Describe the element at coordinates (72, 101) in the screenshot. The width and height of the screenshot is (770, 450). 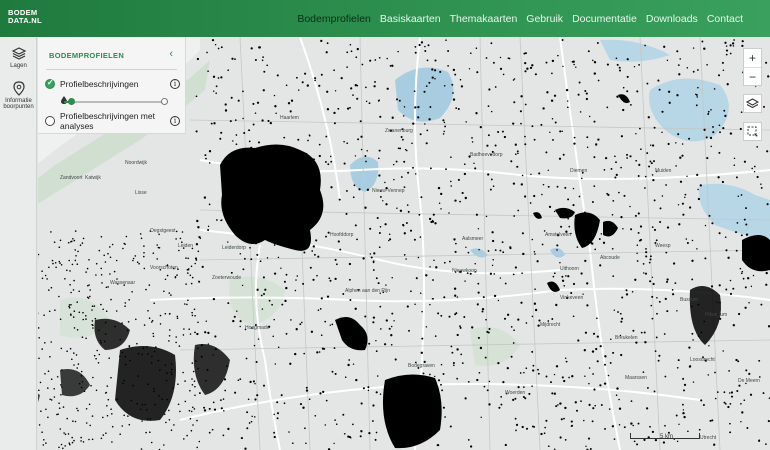
I see `opacity-slider-handle` at that location.